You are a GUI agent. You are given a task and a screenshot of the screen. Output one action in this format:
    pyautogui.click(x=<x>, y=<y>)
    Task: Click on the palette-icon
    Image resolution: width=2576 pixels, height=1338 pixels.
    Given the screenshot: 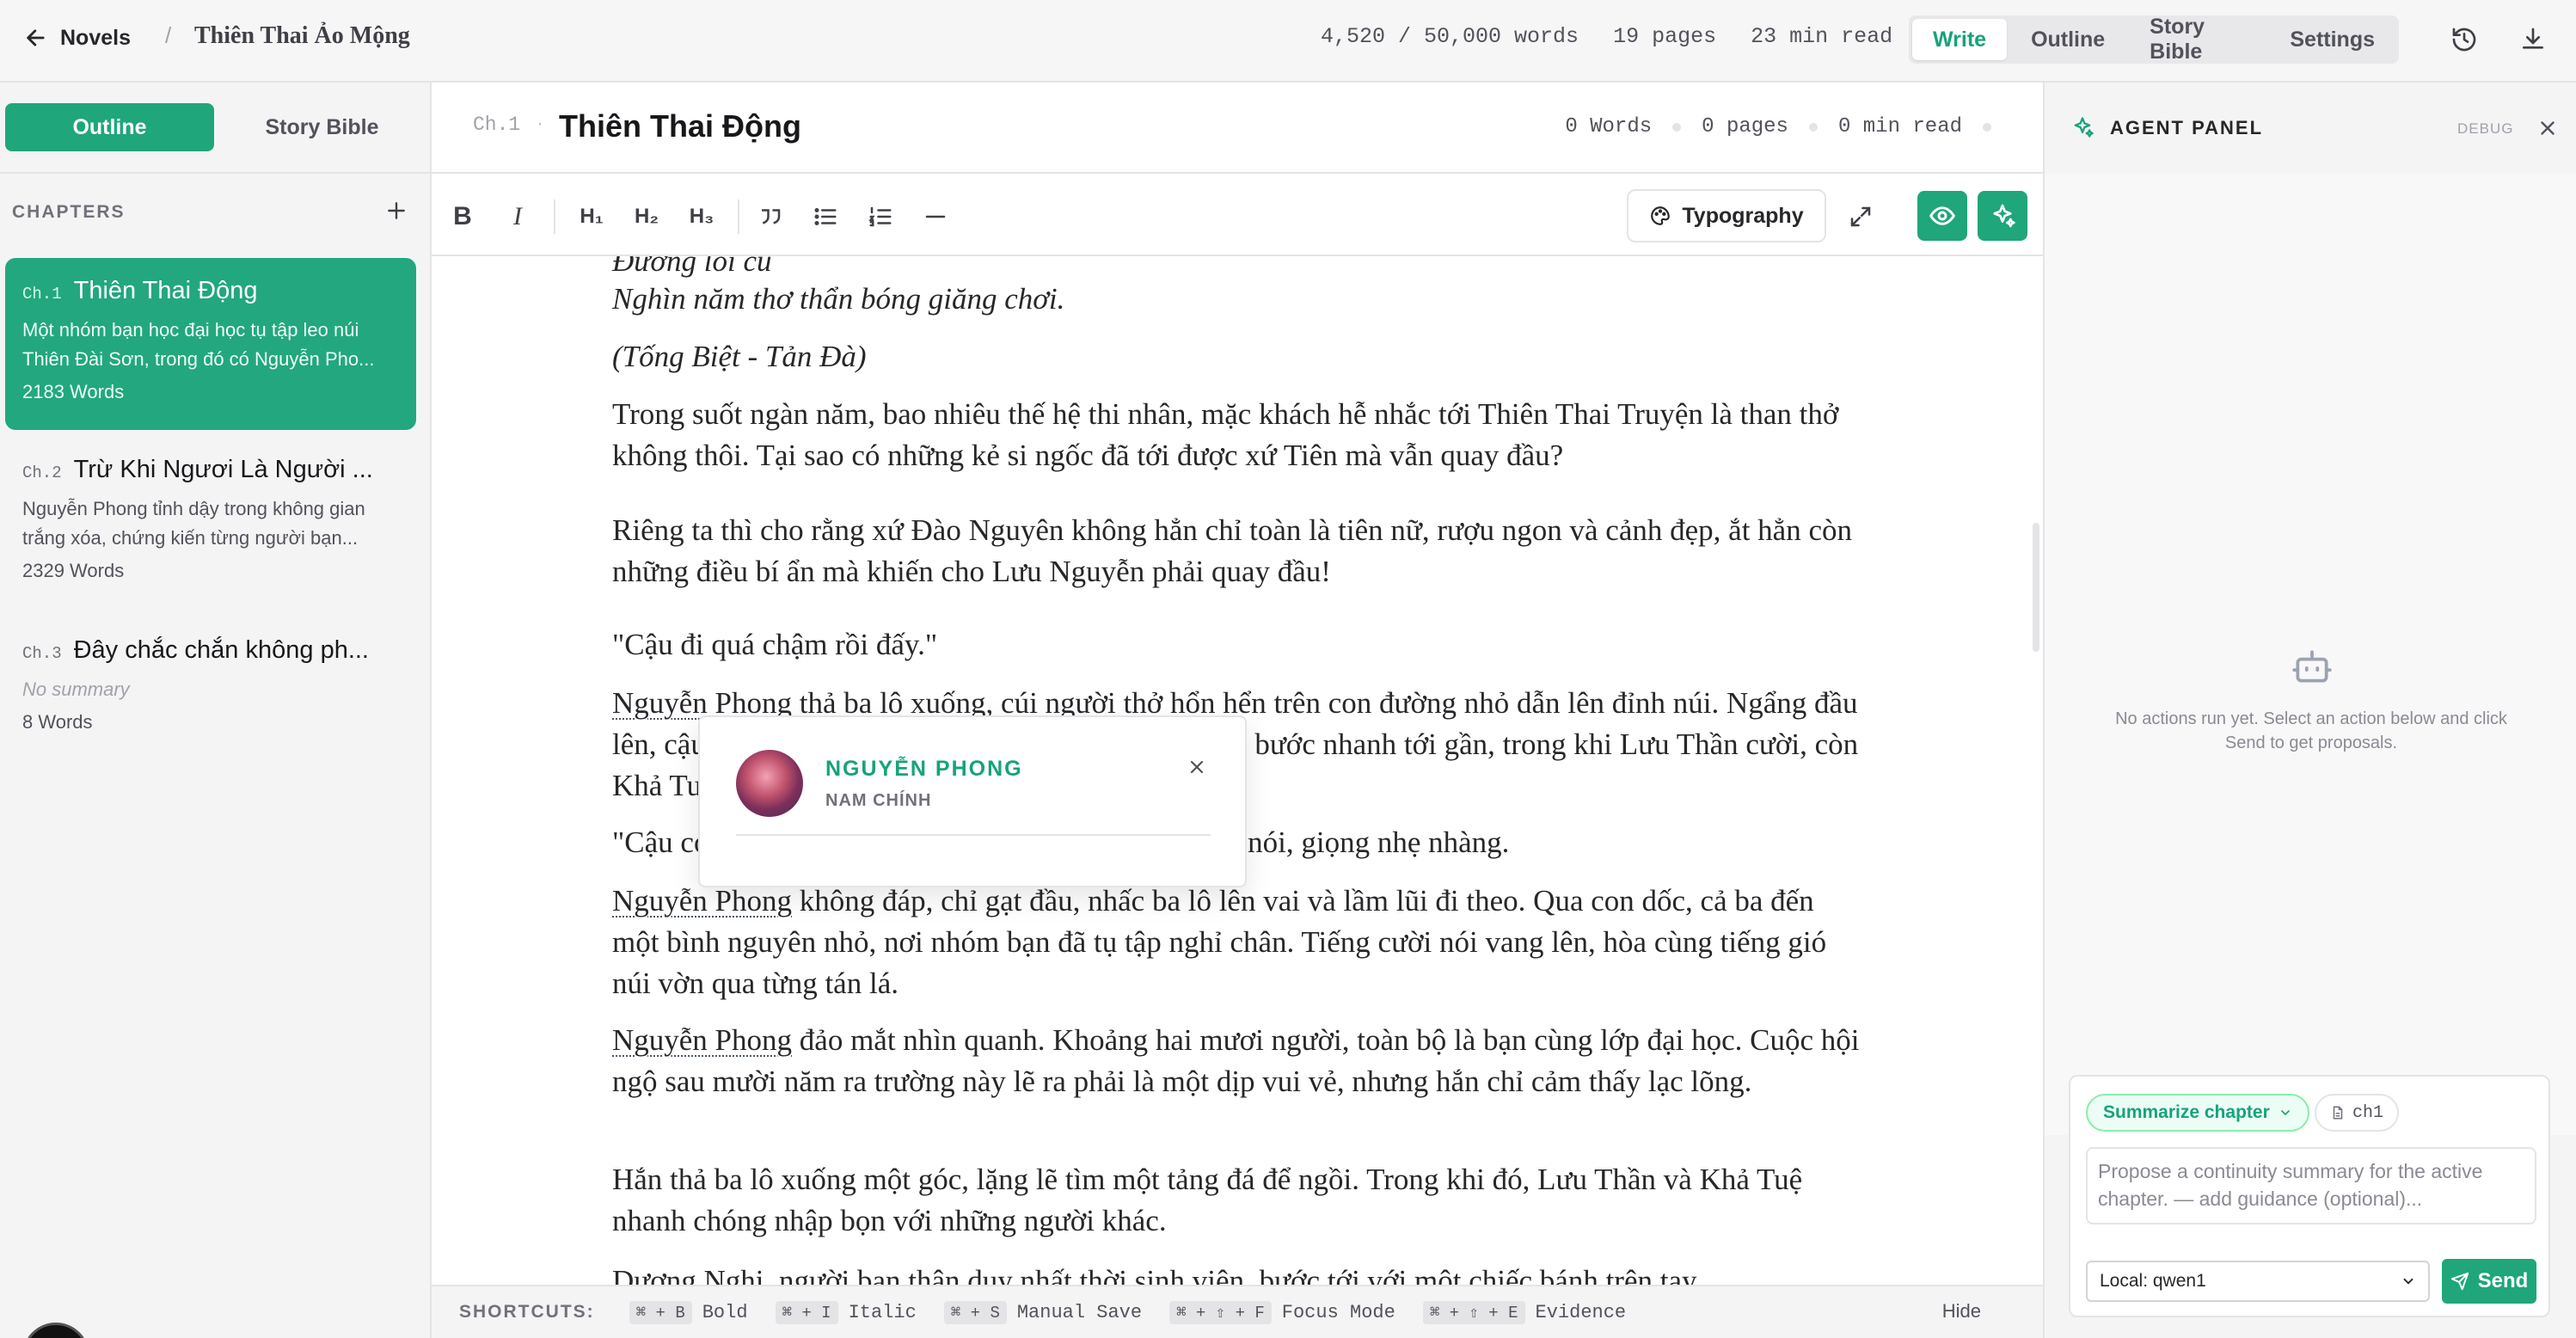 What is the action you would take?
    pyautogui.click(x=1661, y=216)
    